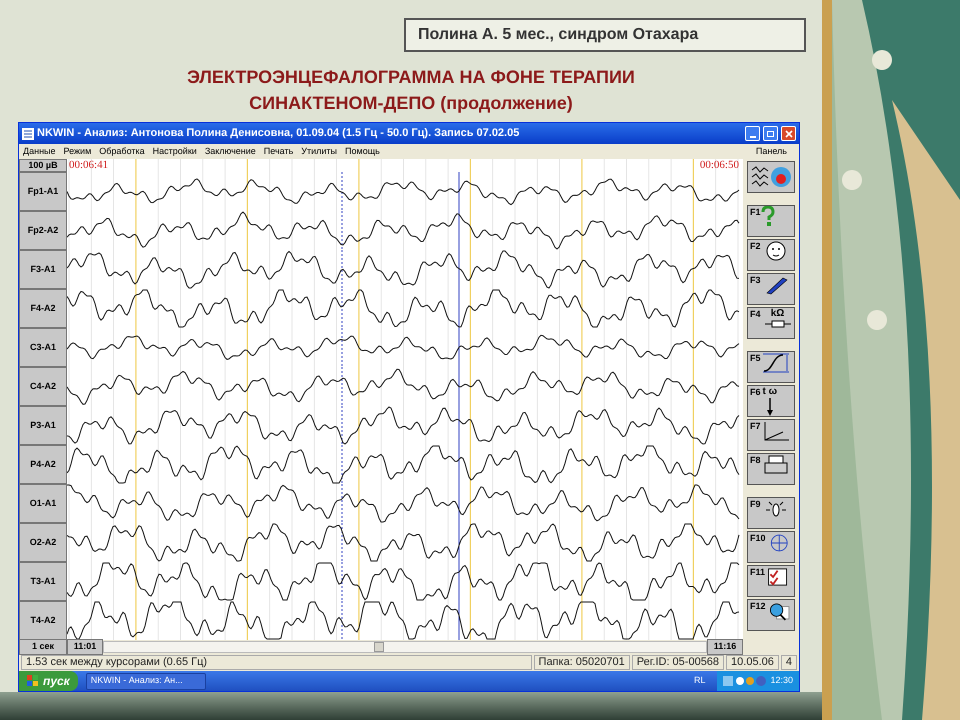 The width and height of the screenshot is (960, 720). I want to click on channel-label: P3-A1, so click(43, 425).